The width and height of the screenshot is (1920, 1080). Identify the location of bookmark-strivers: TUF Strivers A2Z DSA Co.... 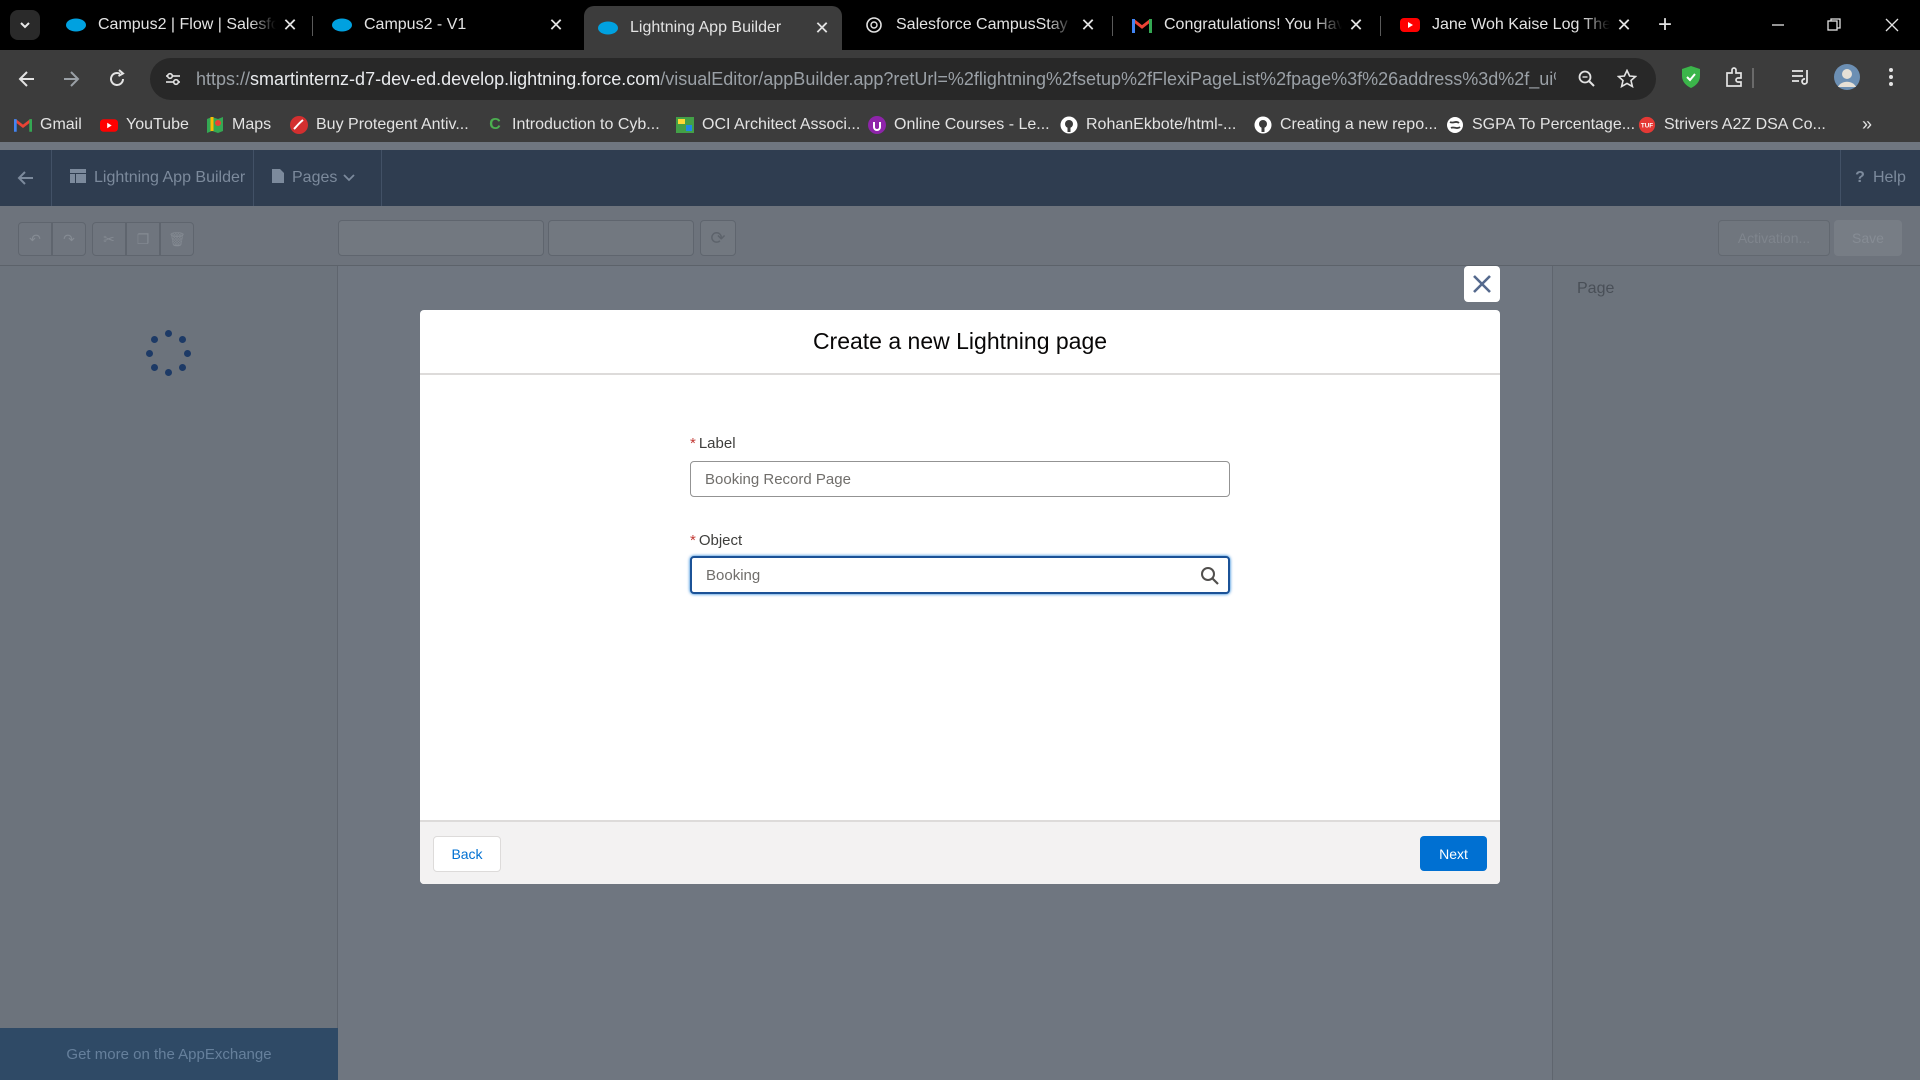
(1732, 125).